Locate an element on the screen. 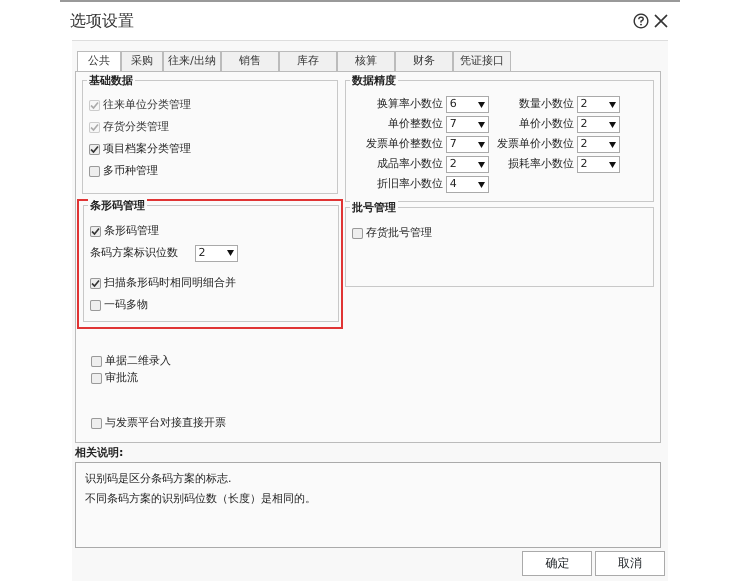 This screenshot has height=581, width=752. close-icon is located at coordinates (661, 21).